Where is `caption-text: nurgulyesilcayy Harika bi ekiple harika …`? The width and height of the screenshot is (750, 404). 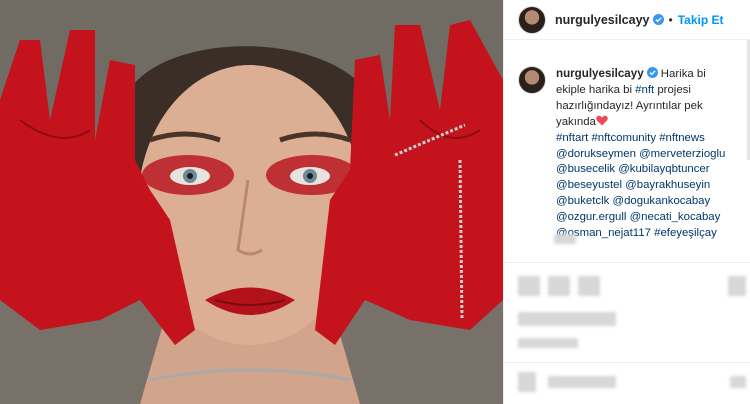
caption-text: nurgulyesilcayy Harika bi ekiple harika … is located at coordinates (647, 154).